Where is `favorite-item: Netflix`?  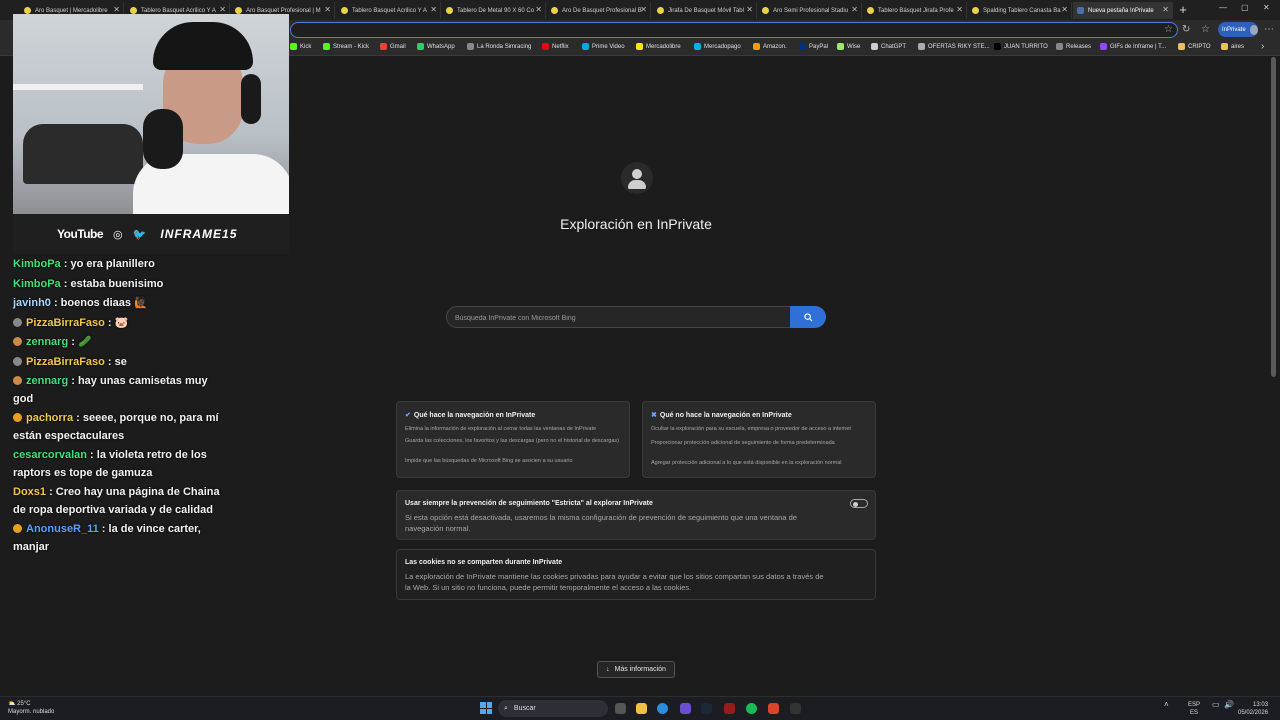 favorite-item: Netflix is located at coordinates (555, 46).